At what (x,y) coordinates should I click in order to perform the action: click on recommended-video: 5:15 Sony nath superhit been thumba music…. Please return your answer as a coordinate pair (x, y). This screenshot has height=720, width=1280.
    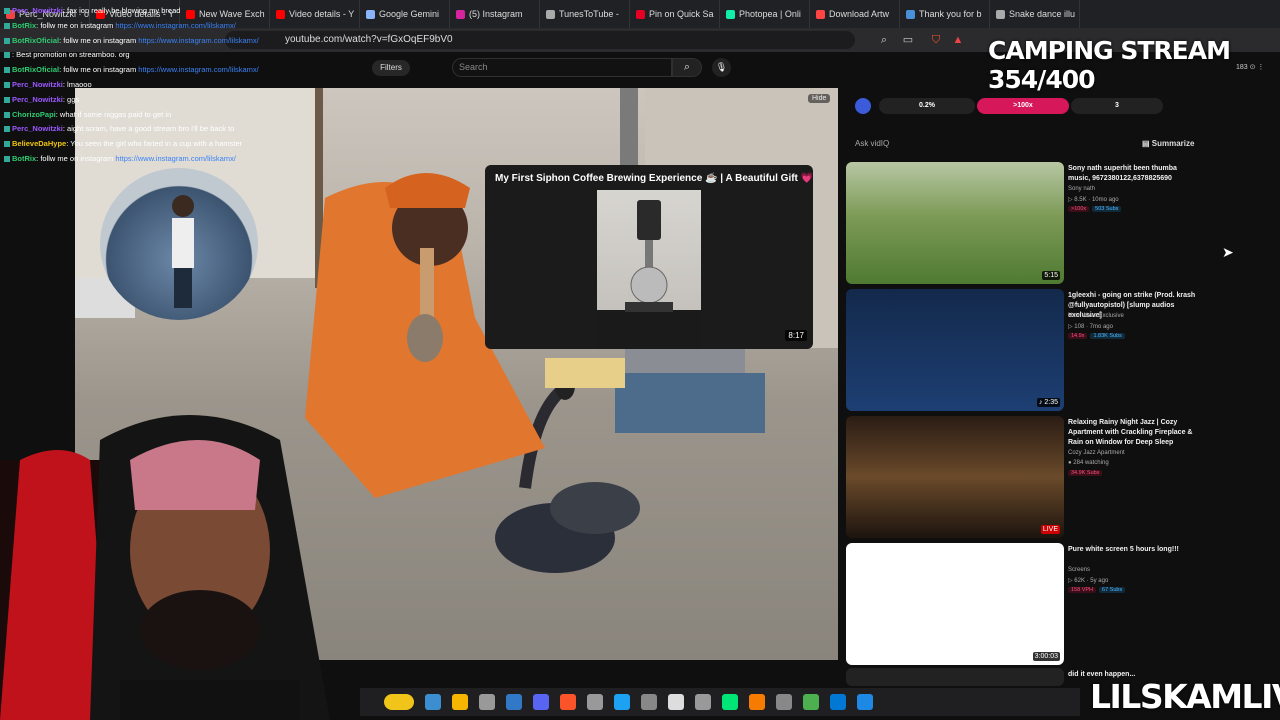
    Looking at the image, I should click on (1021, 223).